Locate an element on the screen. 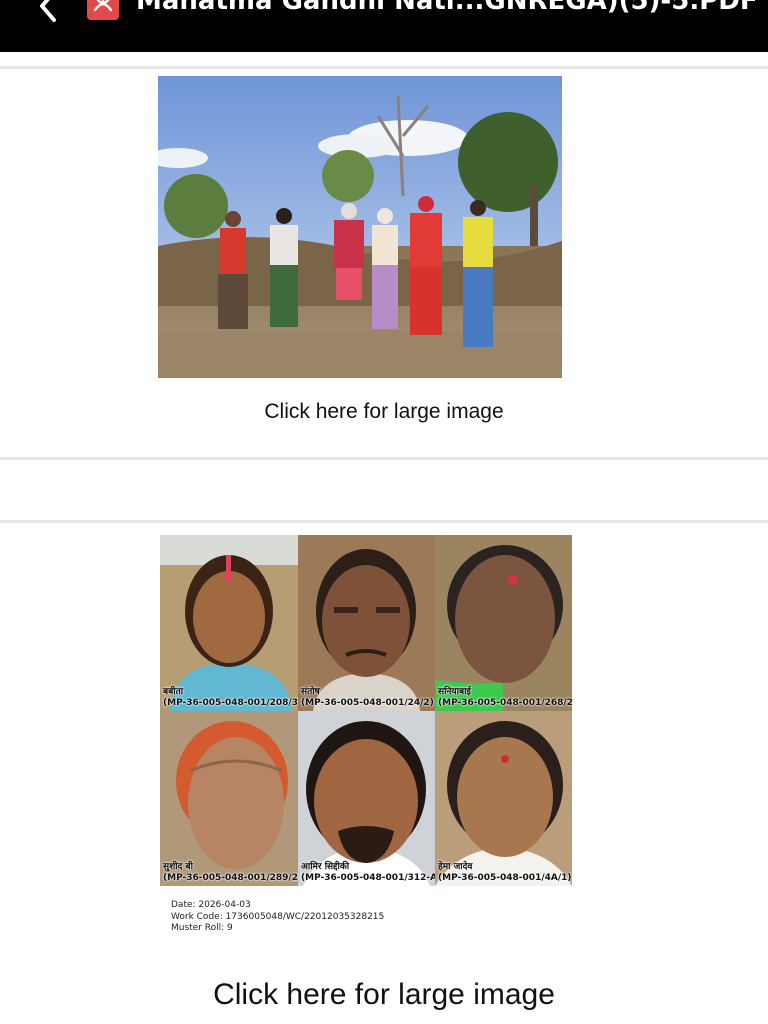  worker-id: (MP-36-005-048-001/289/2) is located at coordinates (230, 878).